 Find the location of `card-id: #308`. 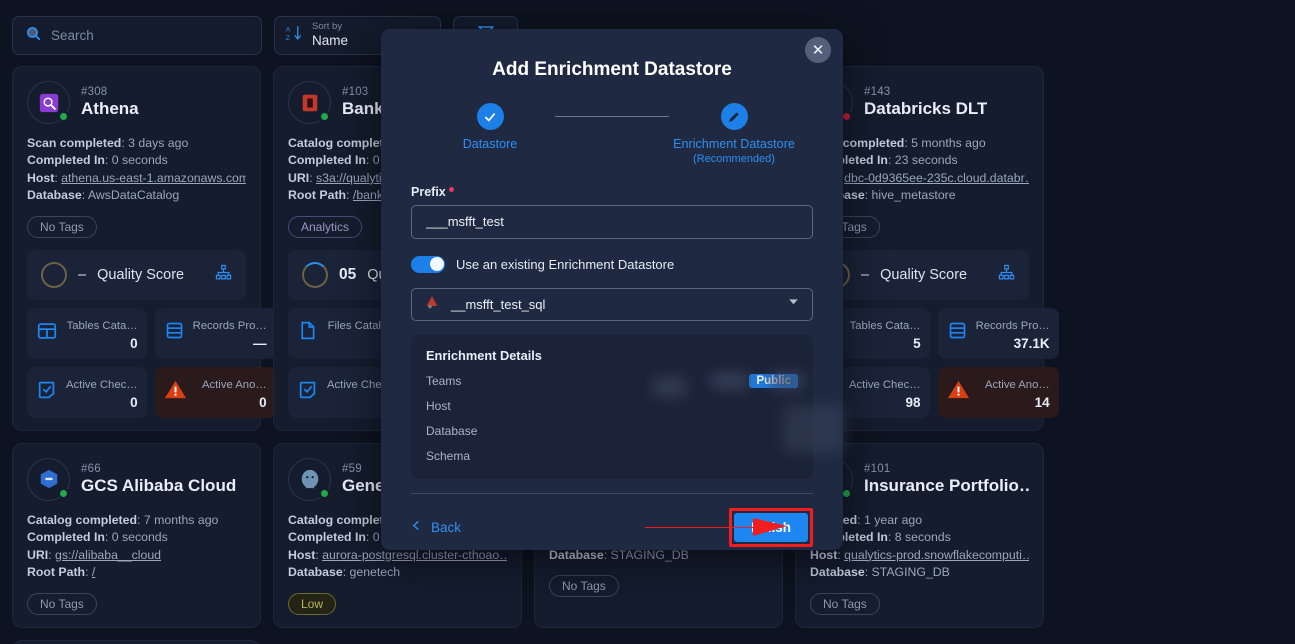

card-id: #308 is located at coordinates (94, 91).